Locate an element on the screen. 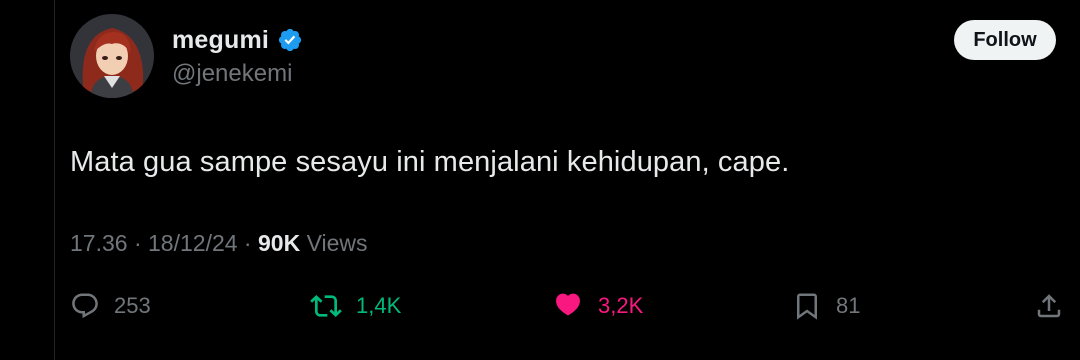 The width and height of the screenshot is (1080, 360). reply-icon is located at coordinates (85, 306).